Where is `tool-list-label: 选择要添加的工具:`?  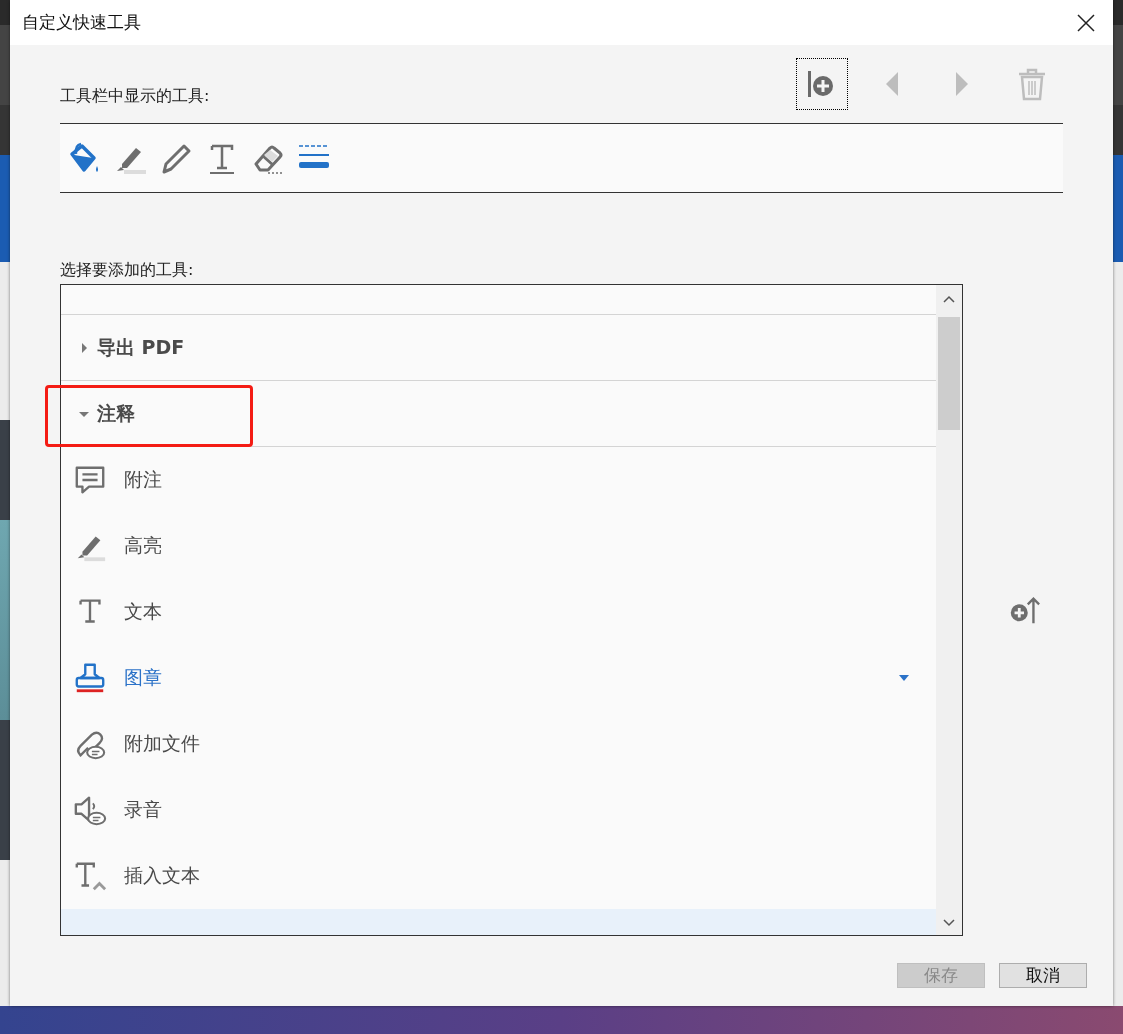
tool-list-label: 选择要添加的工具: is located at coordinates (127, 270).